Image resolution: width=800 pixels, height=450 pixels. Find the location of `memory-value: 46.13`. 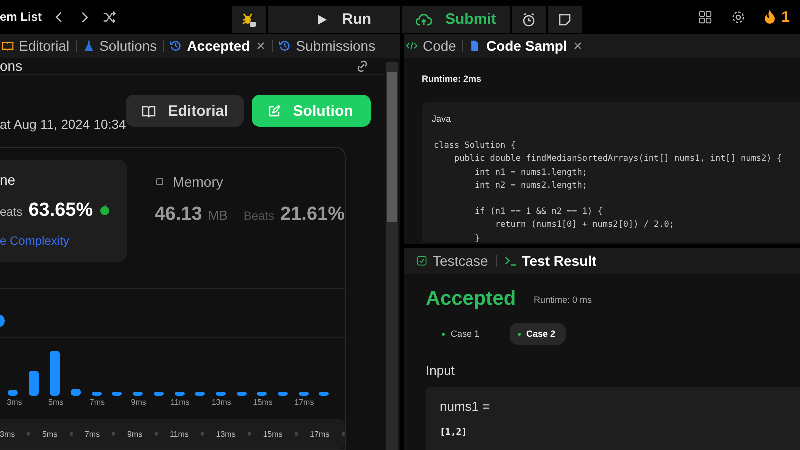

memory-value: 46.13 is located at coordinates (178, 215).